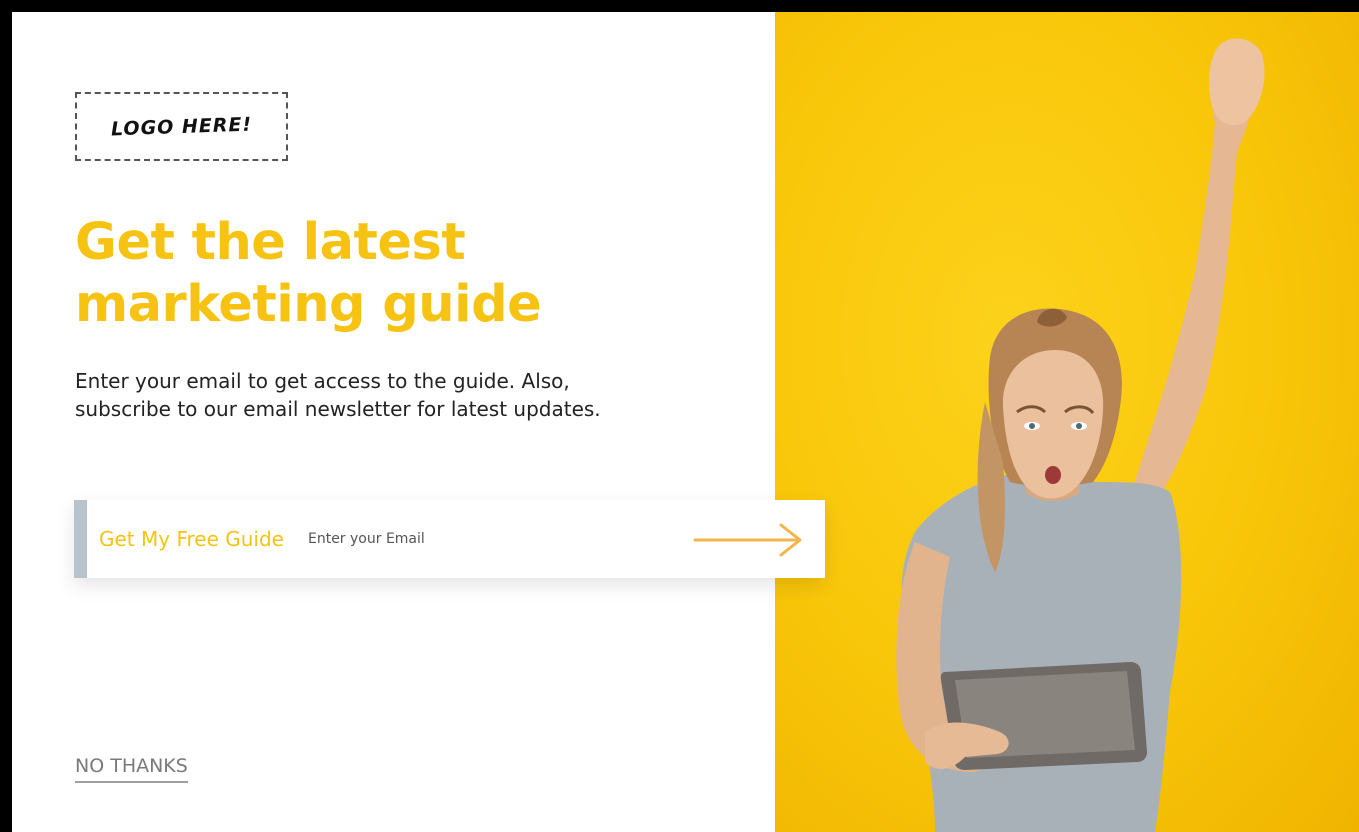 The image size is (1359, 832). I want to click on headline-line-1: Get the latest, so click(270, 242).